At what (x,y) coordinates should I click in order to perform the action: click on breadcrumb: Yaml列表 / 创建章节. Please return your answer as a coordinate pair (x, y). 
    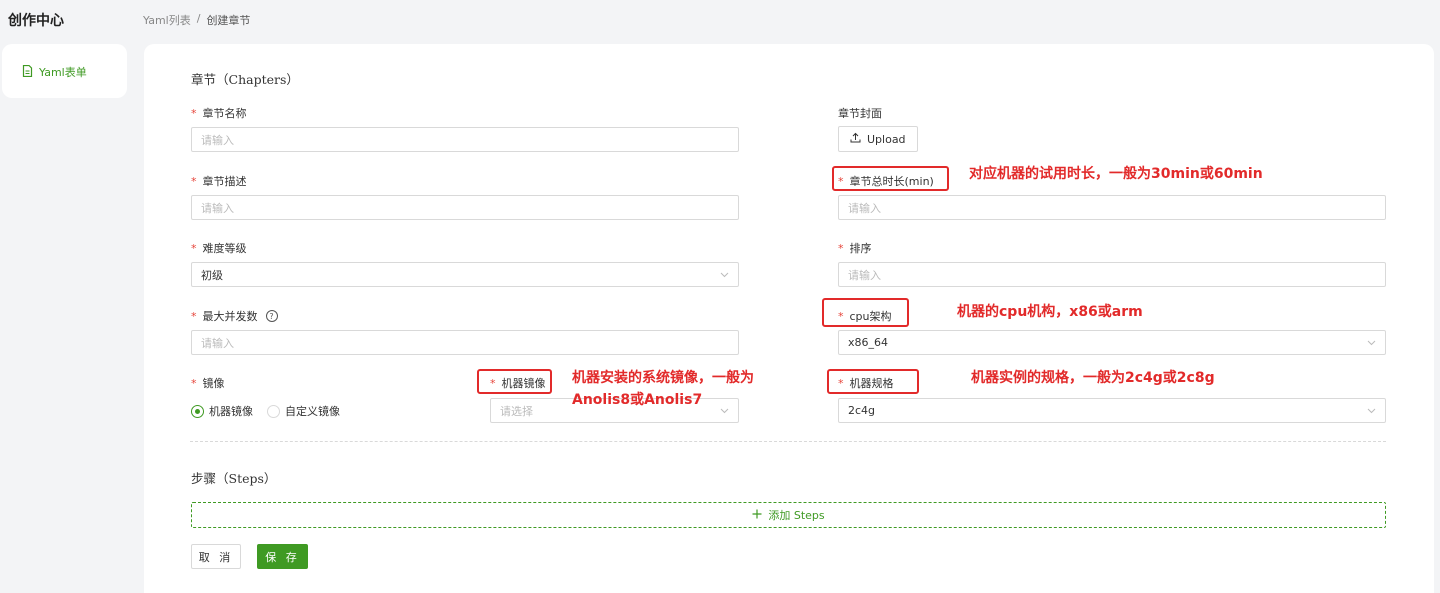
    Looking at the image, I should click on (196, 20).